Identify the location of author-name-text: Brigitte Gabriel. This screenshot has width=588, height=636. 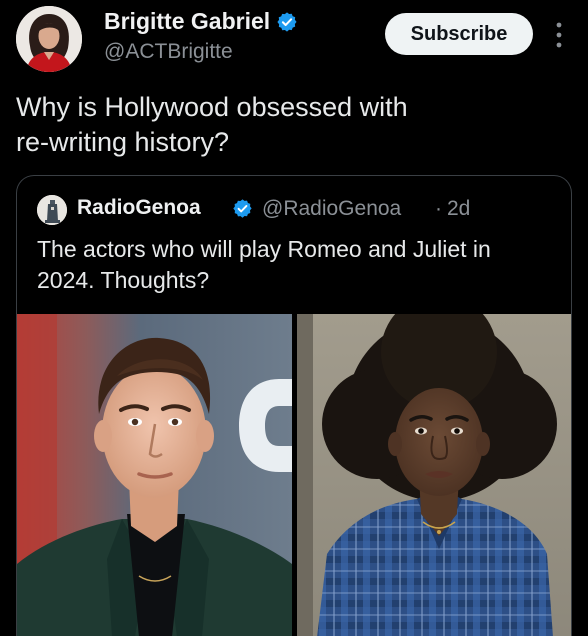
(187, 21).